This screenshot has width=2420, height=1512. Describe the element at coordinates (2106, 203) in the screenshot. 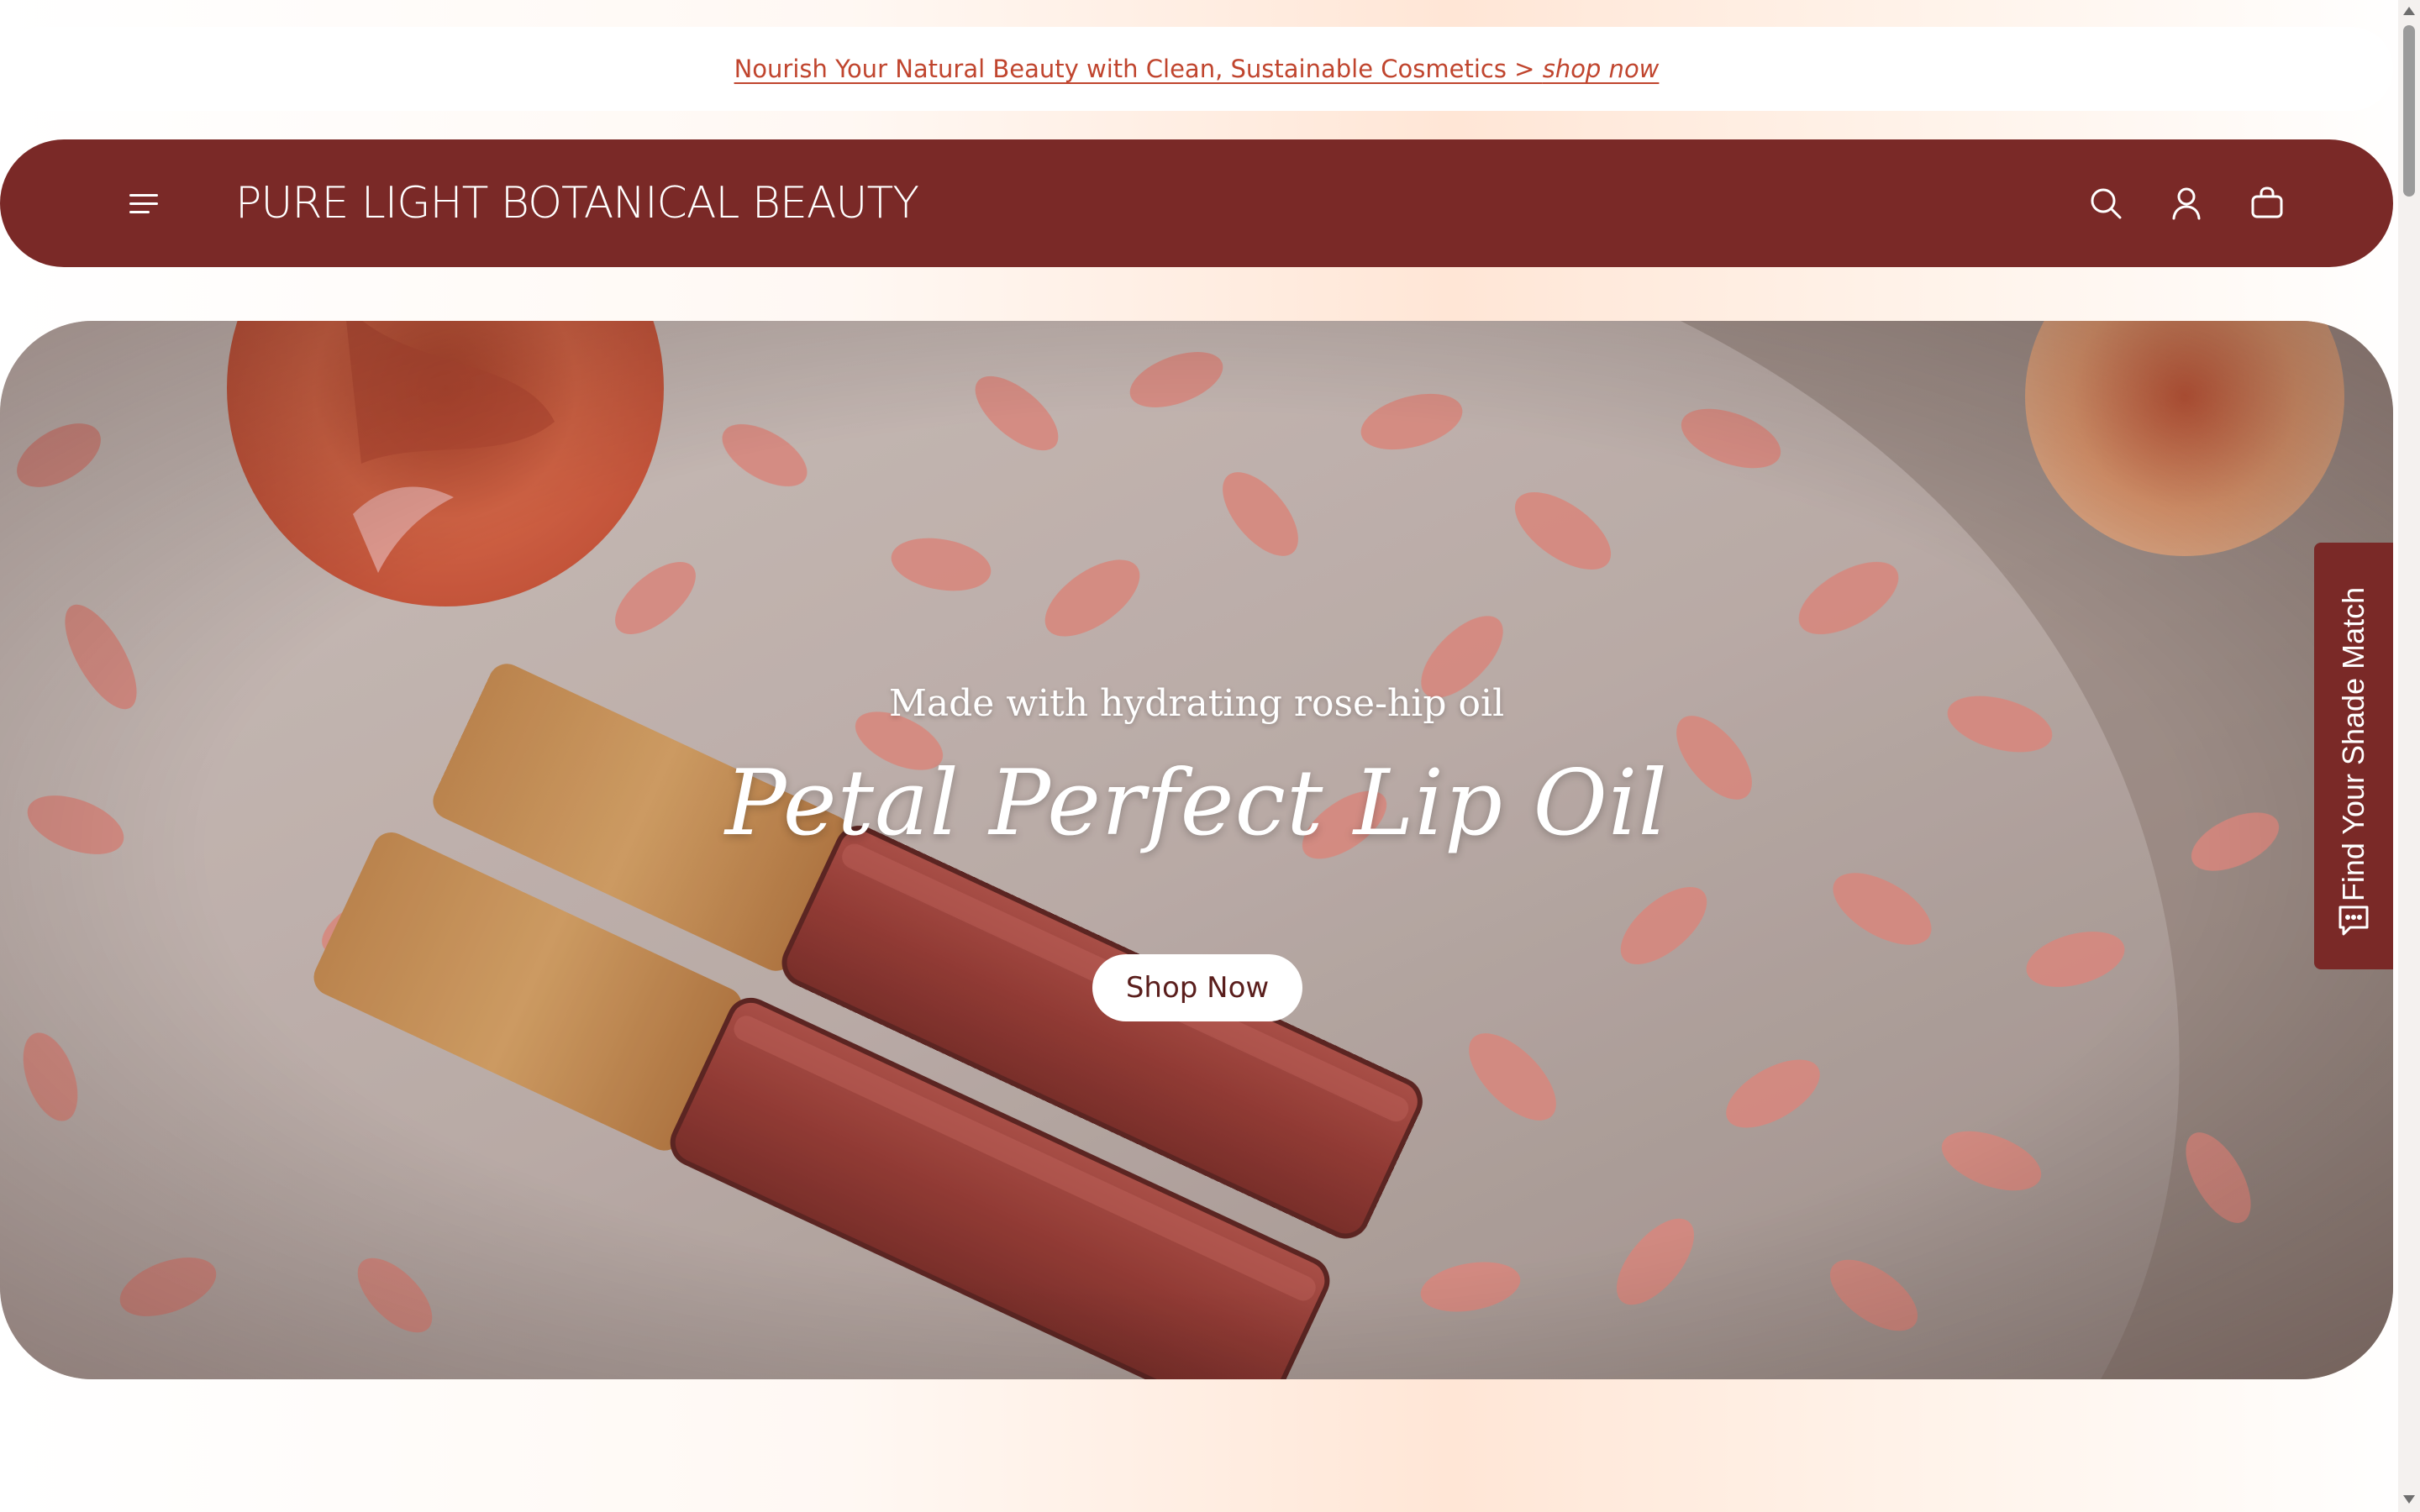

I see `search-icon` at that location.